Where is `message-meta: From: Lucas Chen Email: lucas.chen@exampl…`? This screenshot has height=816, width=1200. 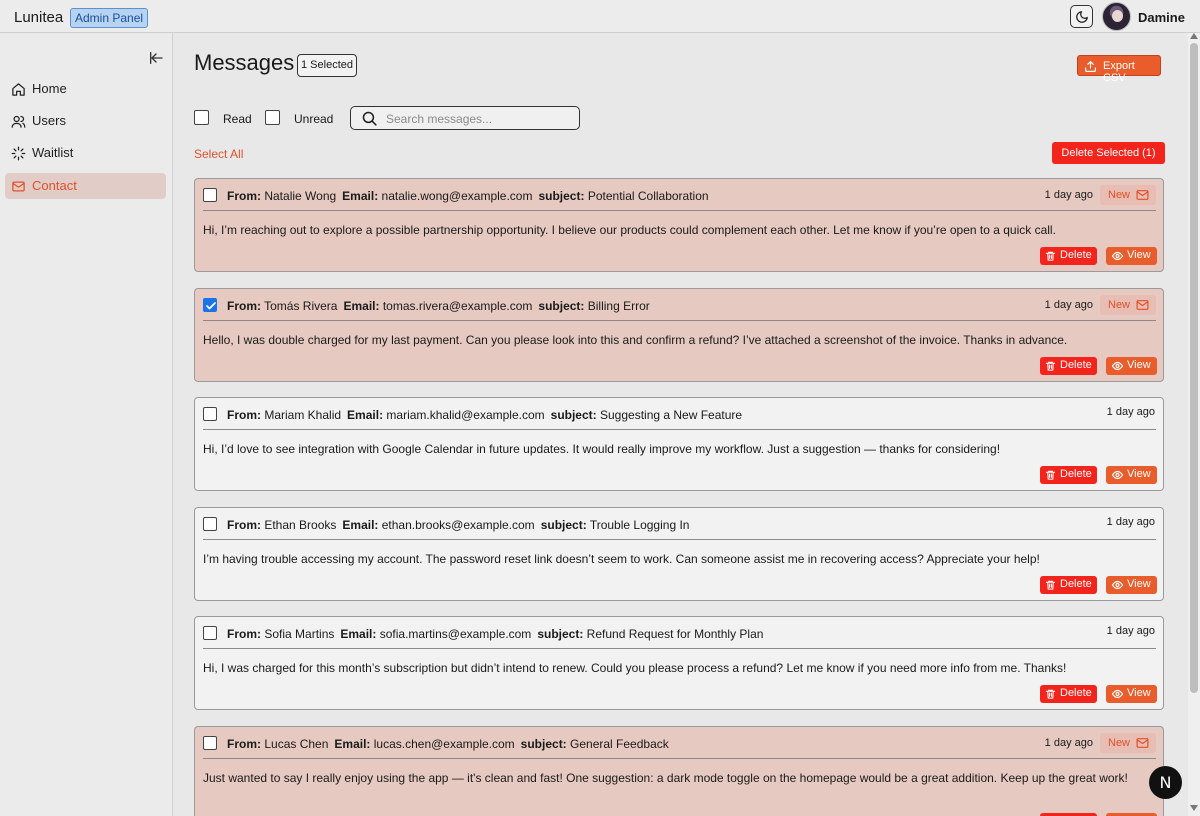
message-meta: From: Lucas Chen Email: lucas.chen@exampl… is located at coordinates (448, 744).